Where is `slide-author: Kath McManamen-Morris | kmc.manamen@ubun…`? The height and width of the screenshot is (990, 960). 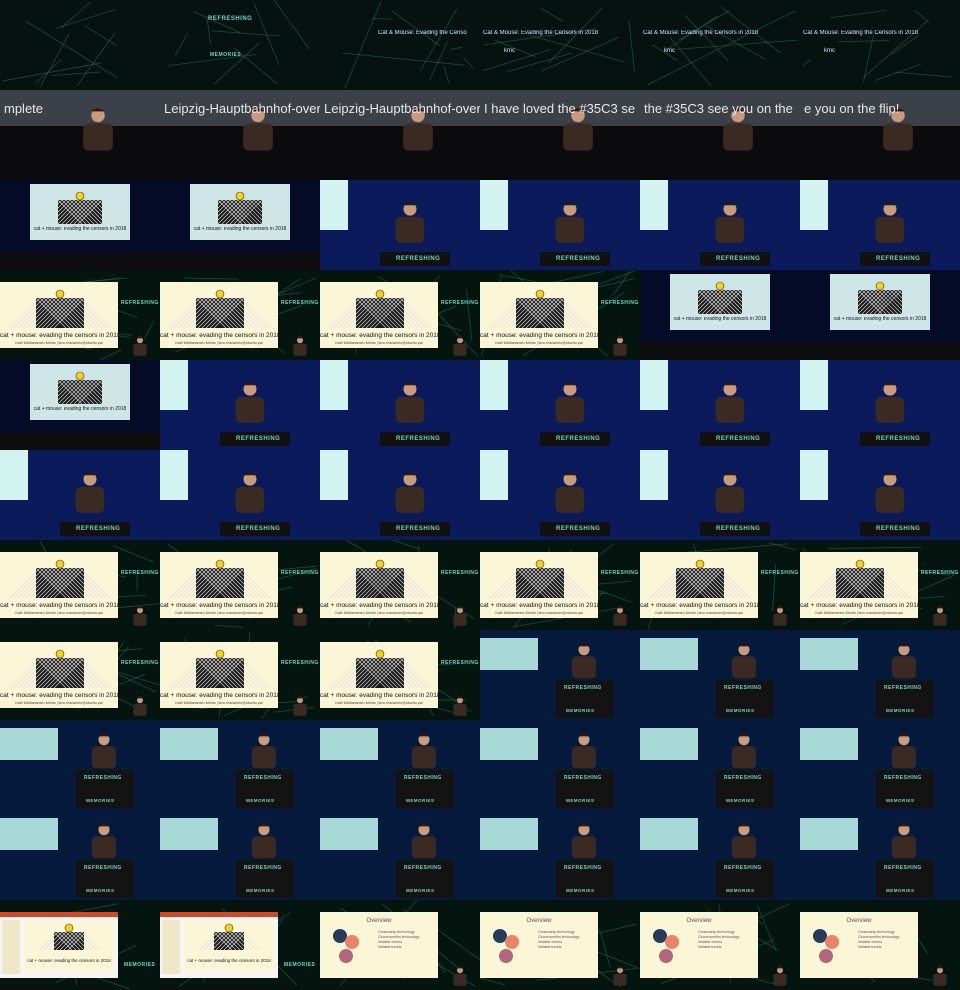 slide-author: Kath McManamen-Morris | kmc.manamen@ubun… is located at coordinates (379, 703).